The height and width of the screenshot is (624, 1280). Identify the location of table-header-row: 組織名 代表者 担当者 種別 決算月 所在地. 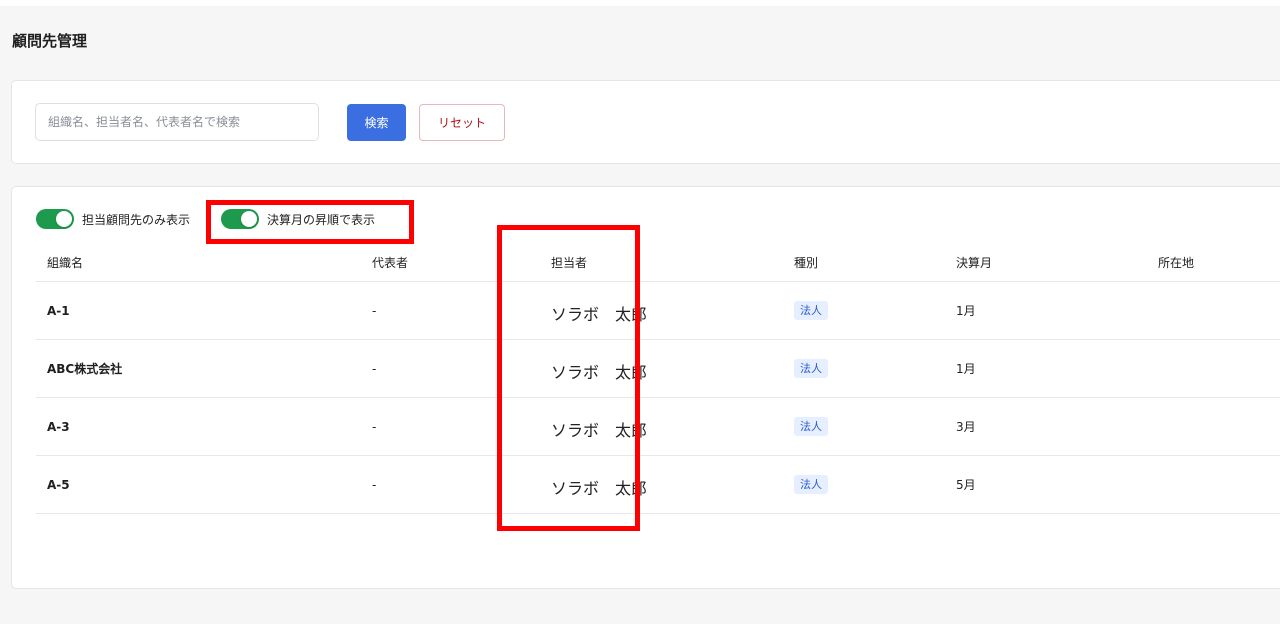
(658, 266).